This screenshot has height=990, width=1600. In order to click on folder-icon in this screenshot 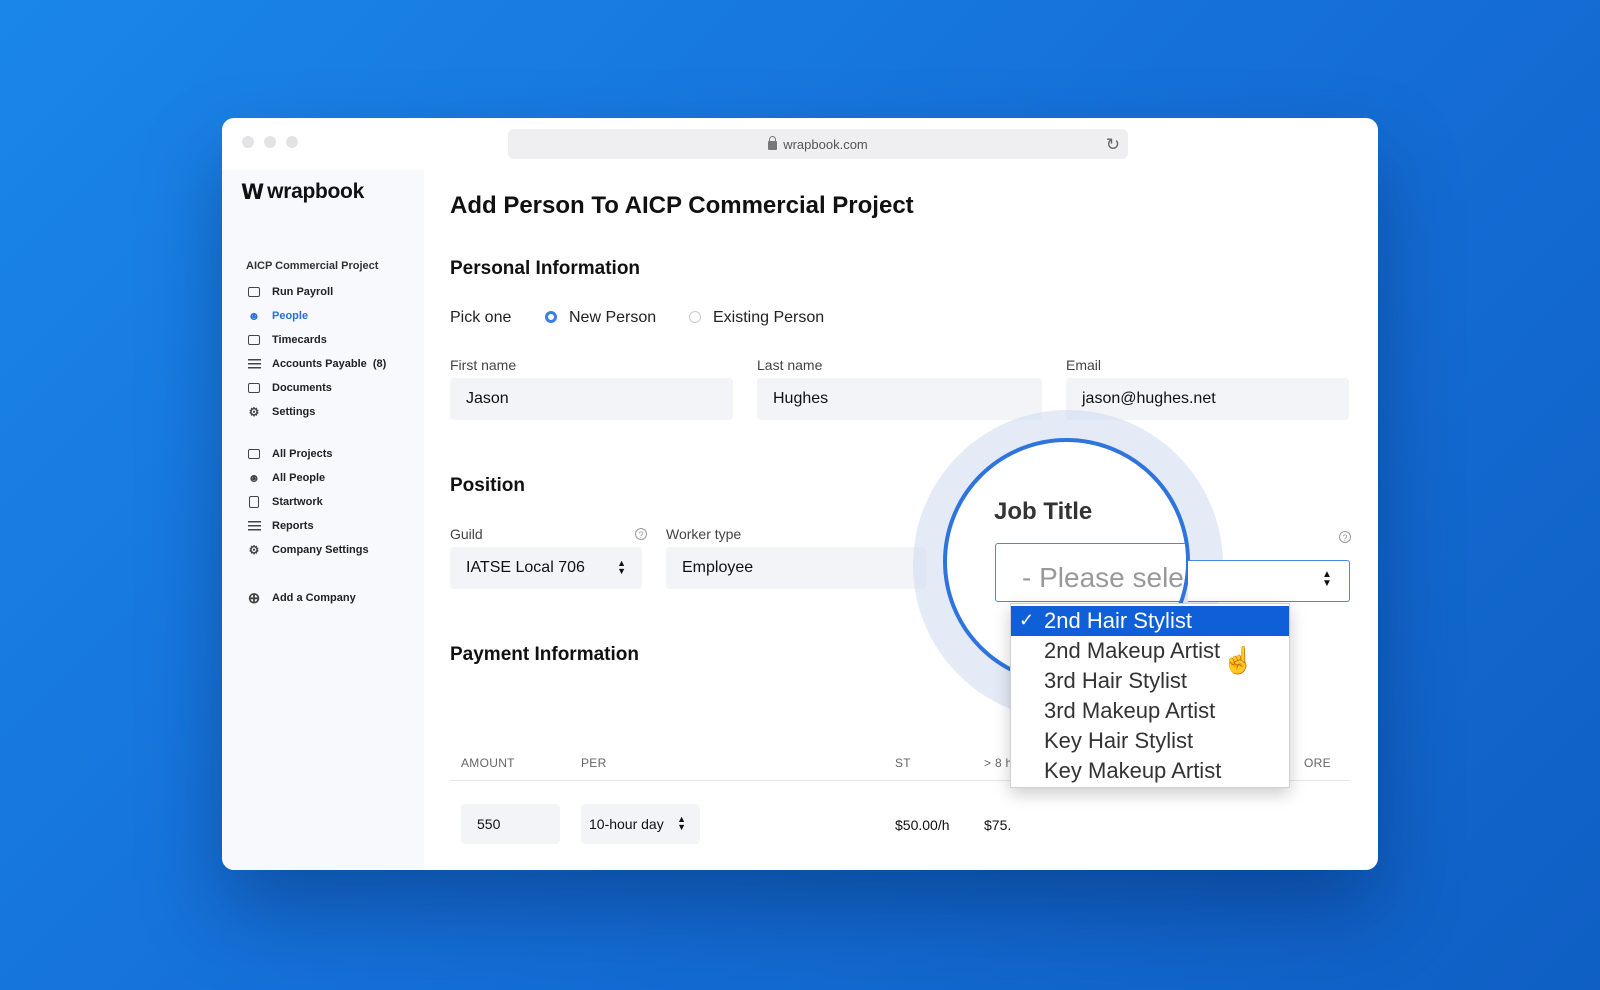, I will do `click(254, 388)`.